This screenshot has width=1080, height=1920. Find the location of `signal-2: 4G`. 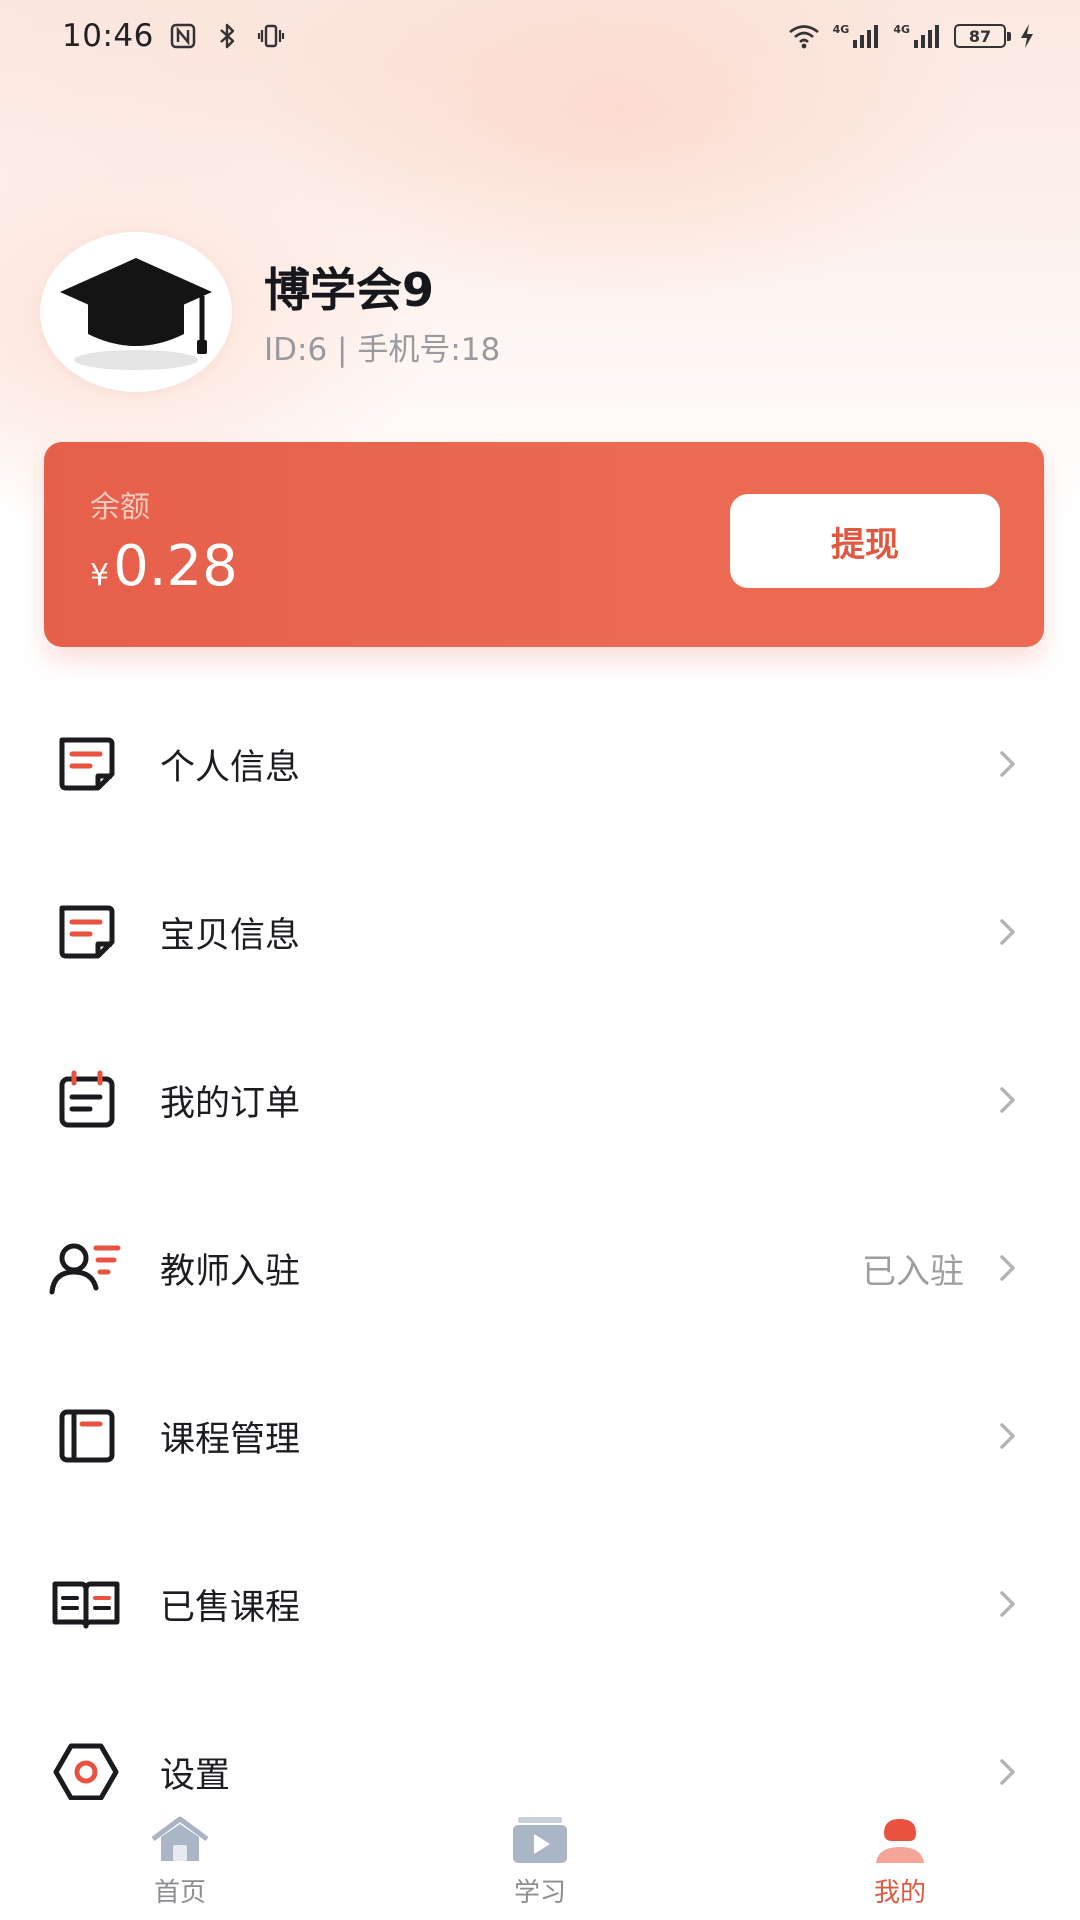

signal-2: 4G is located at coordinates (917, 36).